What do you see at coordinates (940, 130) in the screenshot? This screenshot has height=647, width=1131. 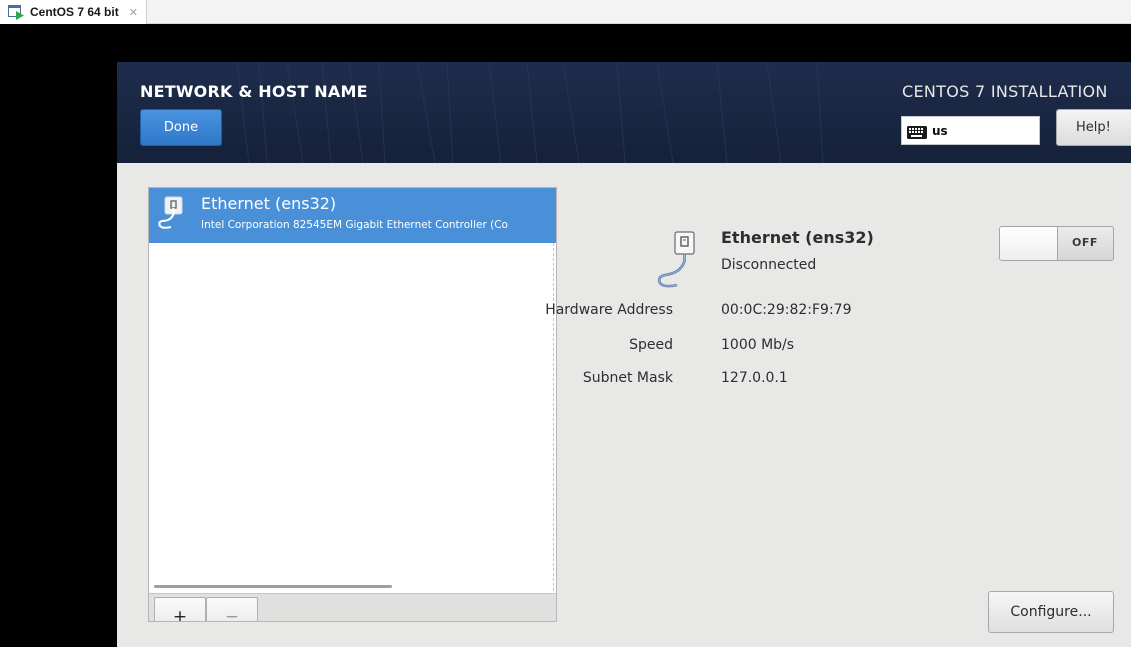 I see `keyboard-layout-label: us` at bounding box center [940, 130].